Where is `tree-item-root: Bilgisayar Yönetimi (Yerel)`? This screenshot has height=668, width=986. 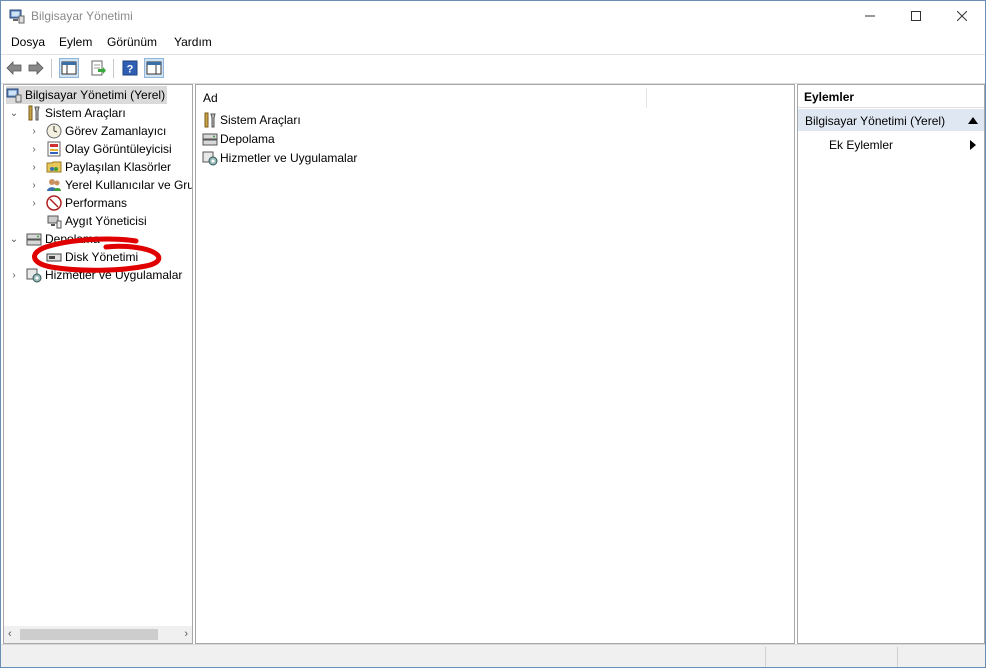
tree-item-root: Bilgisayar Yönetimi (Yerel) is located at coordinates (87, 95).